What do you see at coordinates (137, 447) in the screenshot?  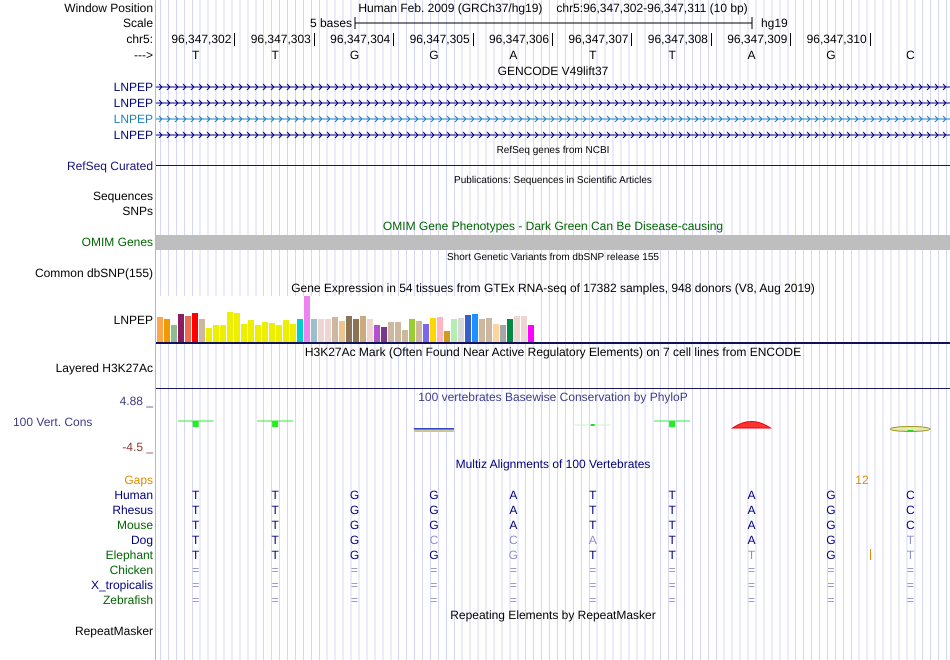 I see `axis-min-label: -4.5 _` at bounding box center [137, 447].